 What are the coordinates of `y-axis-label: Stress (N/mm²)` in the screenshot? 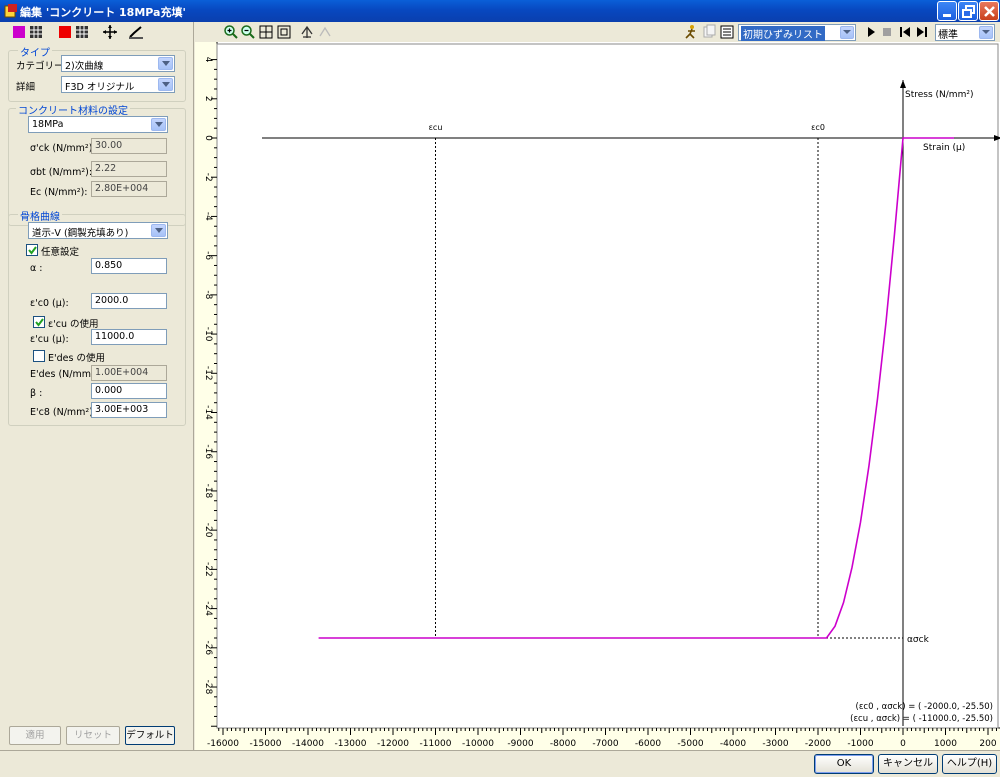 It's located at (939, 95).